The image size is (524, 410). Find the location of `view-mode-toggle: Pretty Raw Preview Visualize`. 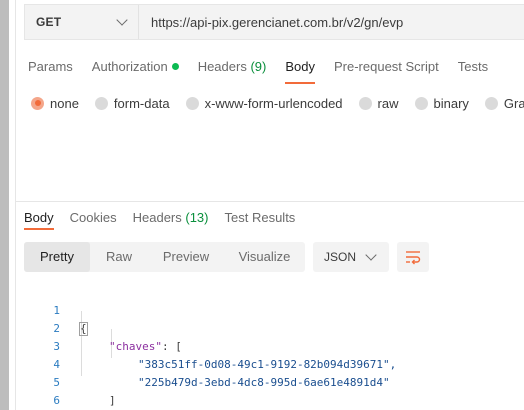

view-mode-toggle: Pretty Raw Preview Visualize is located at coordinates (164, 257).